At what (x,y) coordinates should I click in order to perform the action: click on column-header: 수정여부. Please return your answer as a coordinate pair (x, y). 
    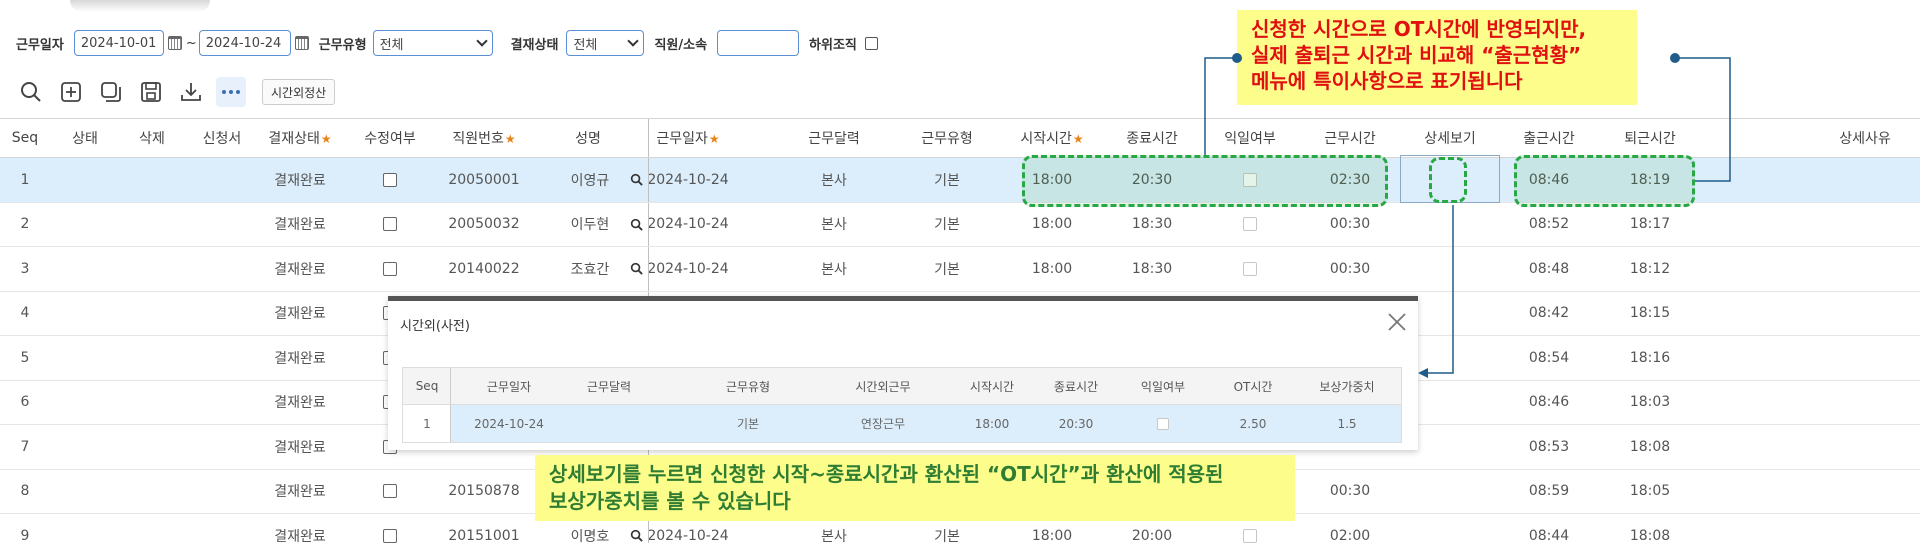
    Looking at the image, I should click on (390, 138).